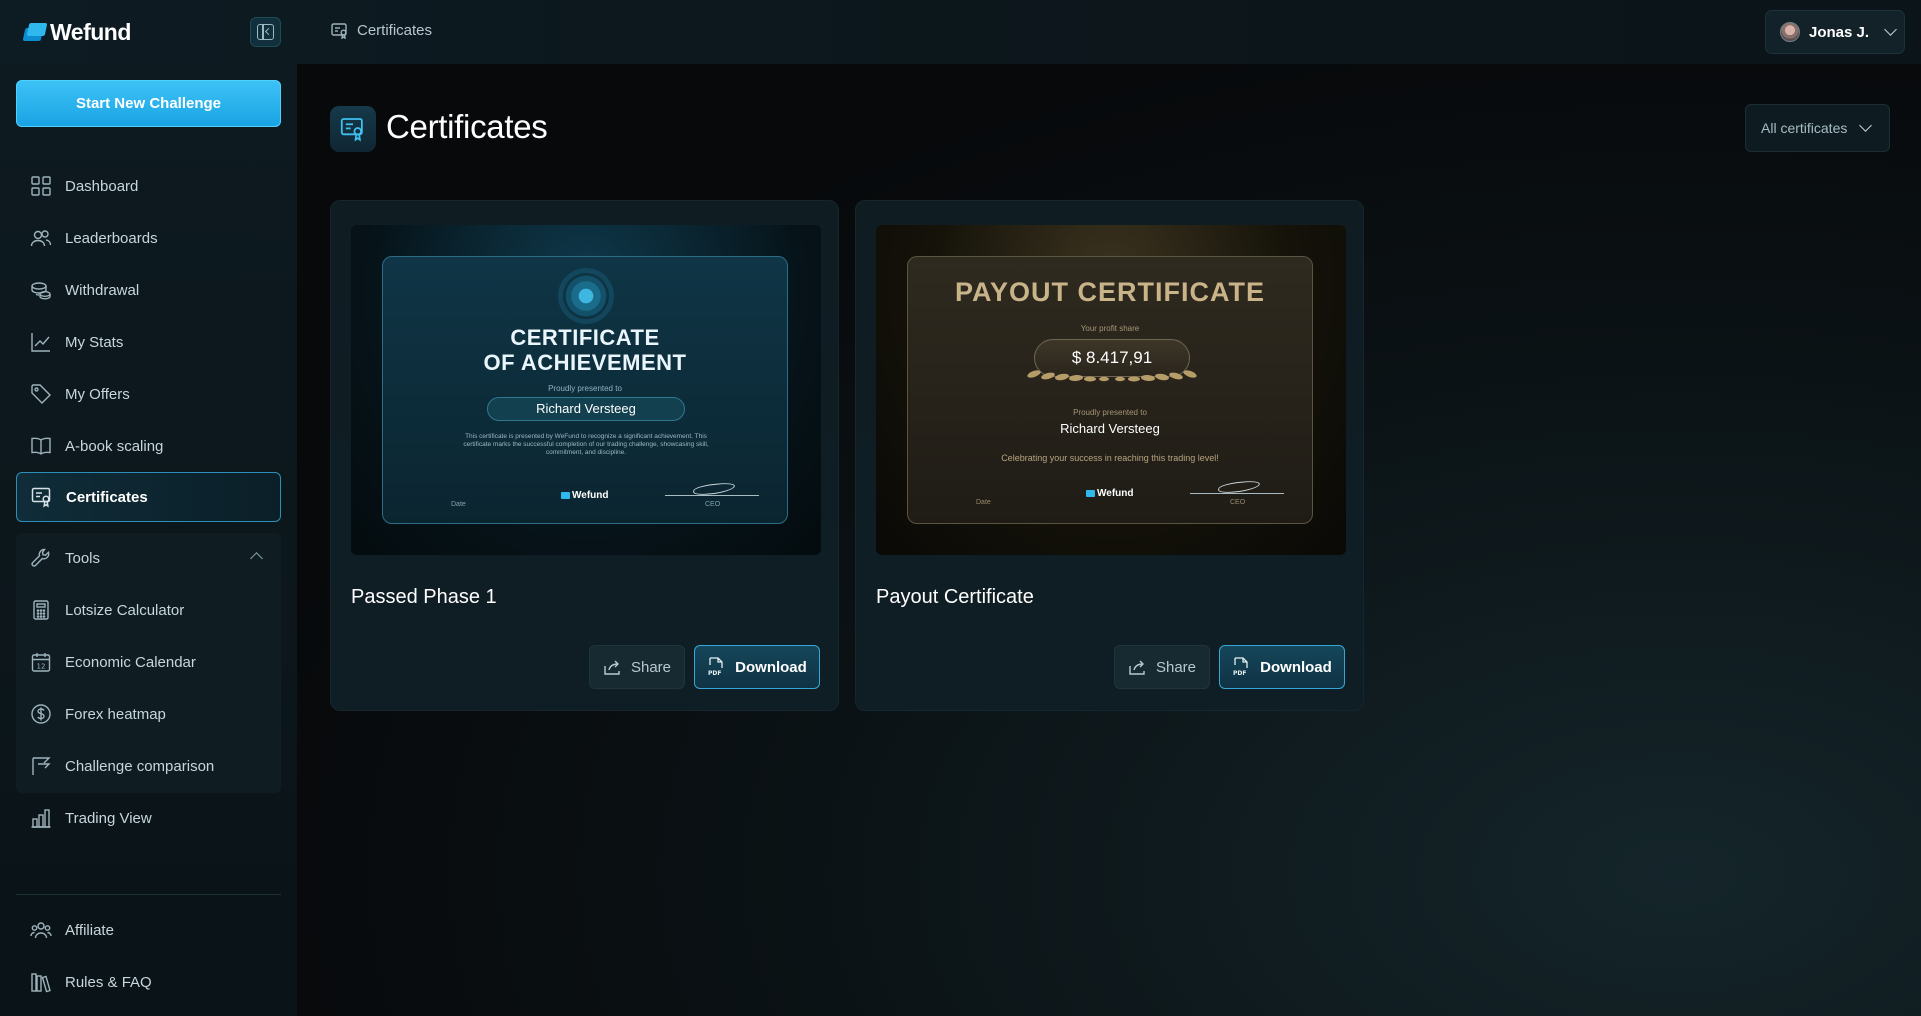 This screenshot has height=1016, width=1921. What do you see at coordinates (1176, 667) in the screenshot?
I see `share-label: Share` at bounding box center [1176, 667].